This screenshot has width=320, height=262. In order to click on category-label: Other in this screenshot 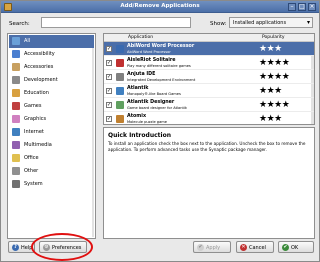, I will do `click(31, 171)`.